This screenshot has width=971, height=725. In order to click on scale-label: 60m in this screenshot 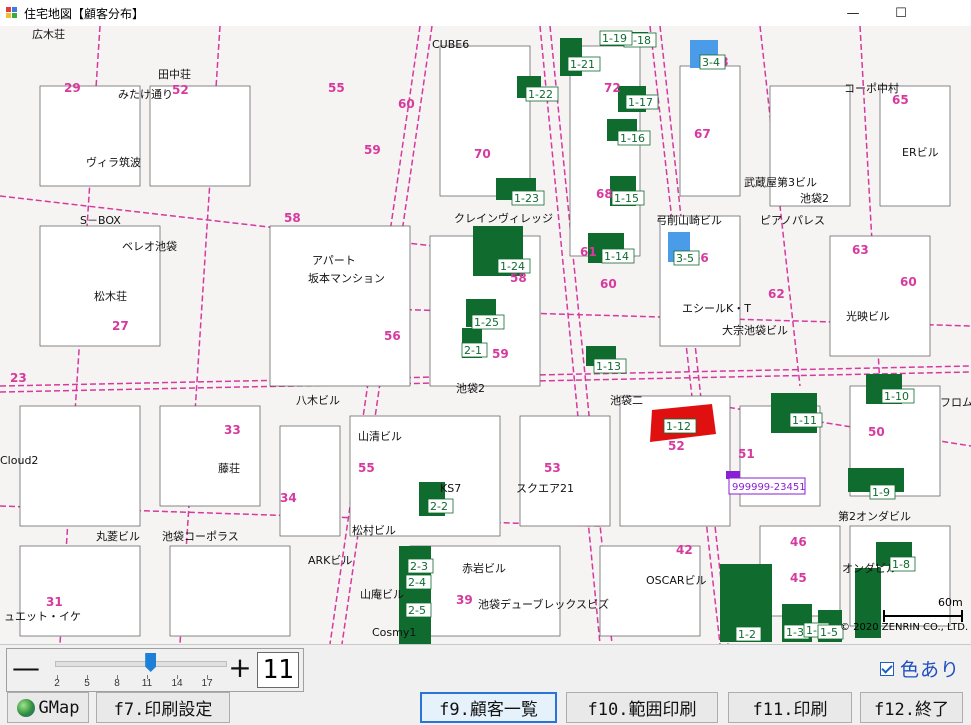, I will do `click(950, 602)`.